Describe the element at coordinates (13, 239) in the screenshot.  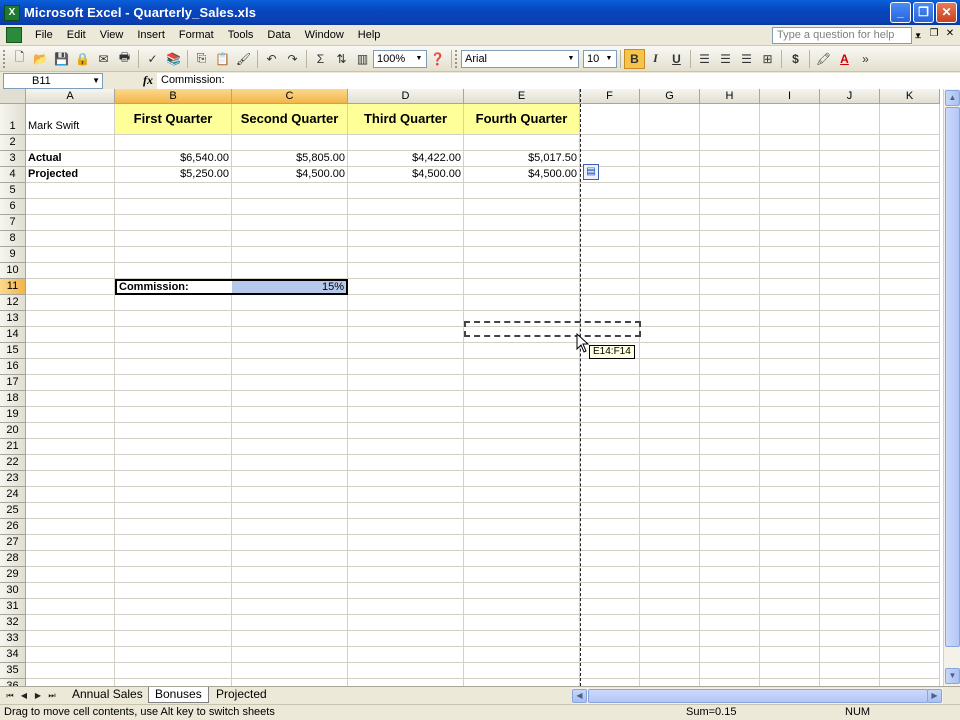
I see `row-header-8: 8` at that location.